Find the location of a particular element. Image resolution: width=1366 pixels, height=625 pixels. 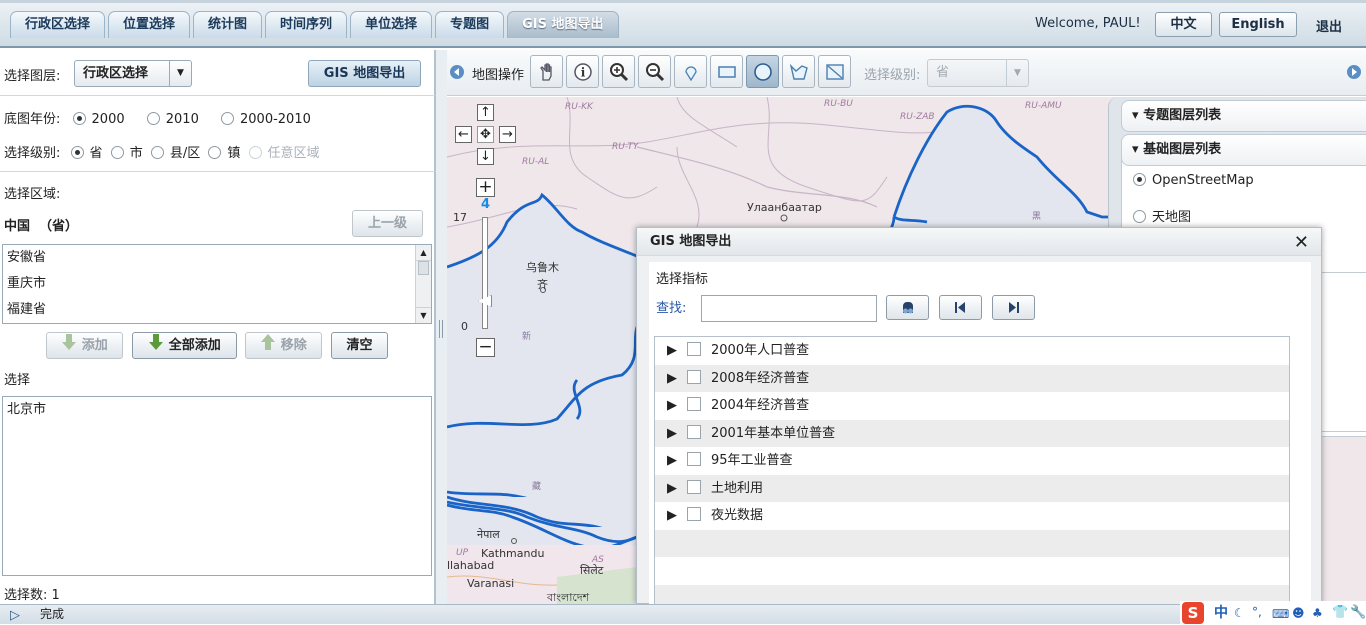

next-result-button is located at coordinates (1013, 307).